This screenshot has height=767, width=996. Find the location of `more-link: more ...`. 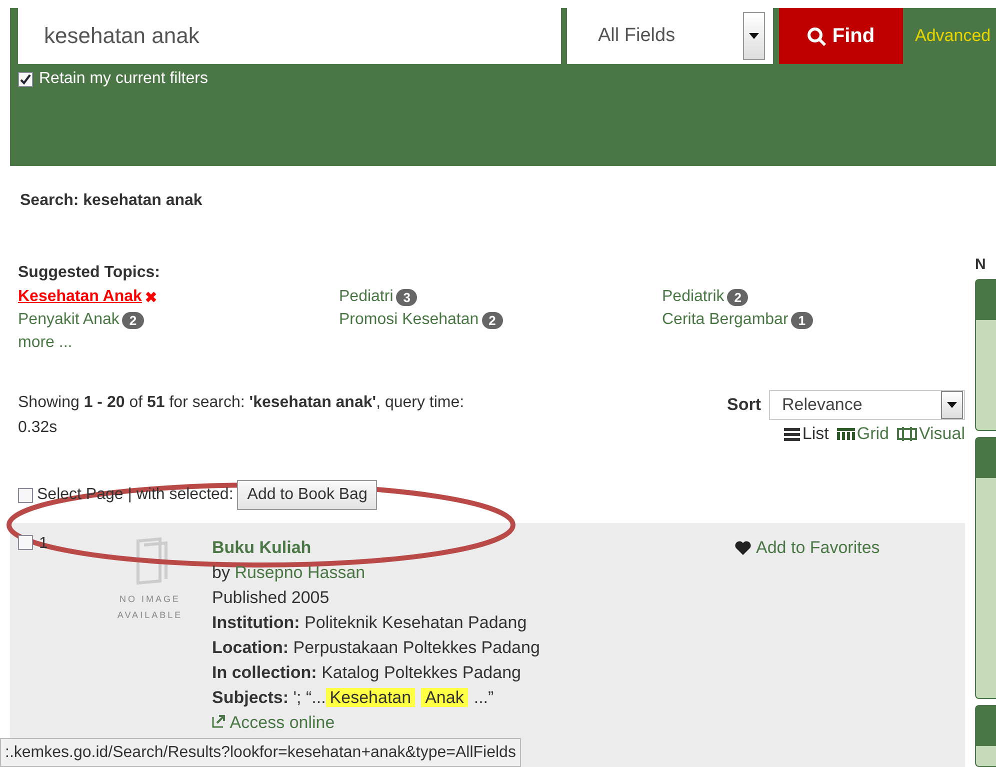

more-link: more ... is located at coordinates (45, 343).